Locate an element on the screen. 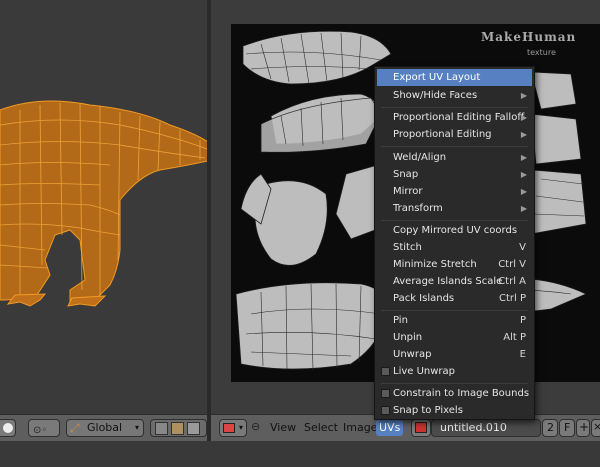  menu-item-label: Pin is located at coordinates (400, 320).